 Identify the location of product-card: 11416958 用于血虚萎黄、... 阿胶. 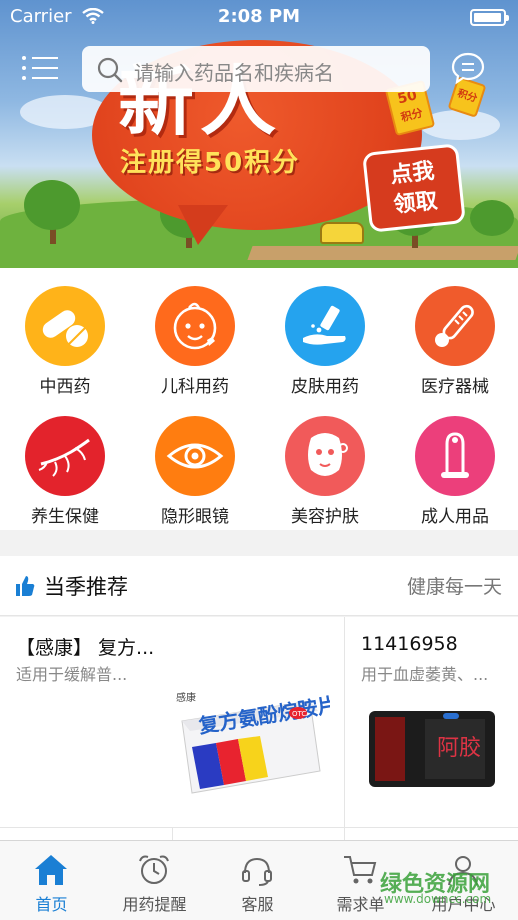
(431, 728).